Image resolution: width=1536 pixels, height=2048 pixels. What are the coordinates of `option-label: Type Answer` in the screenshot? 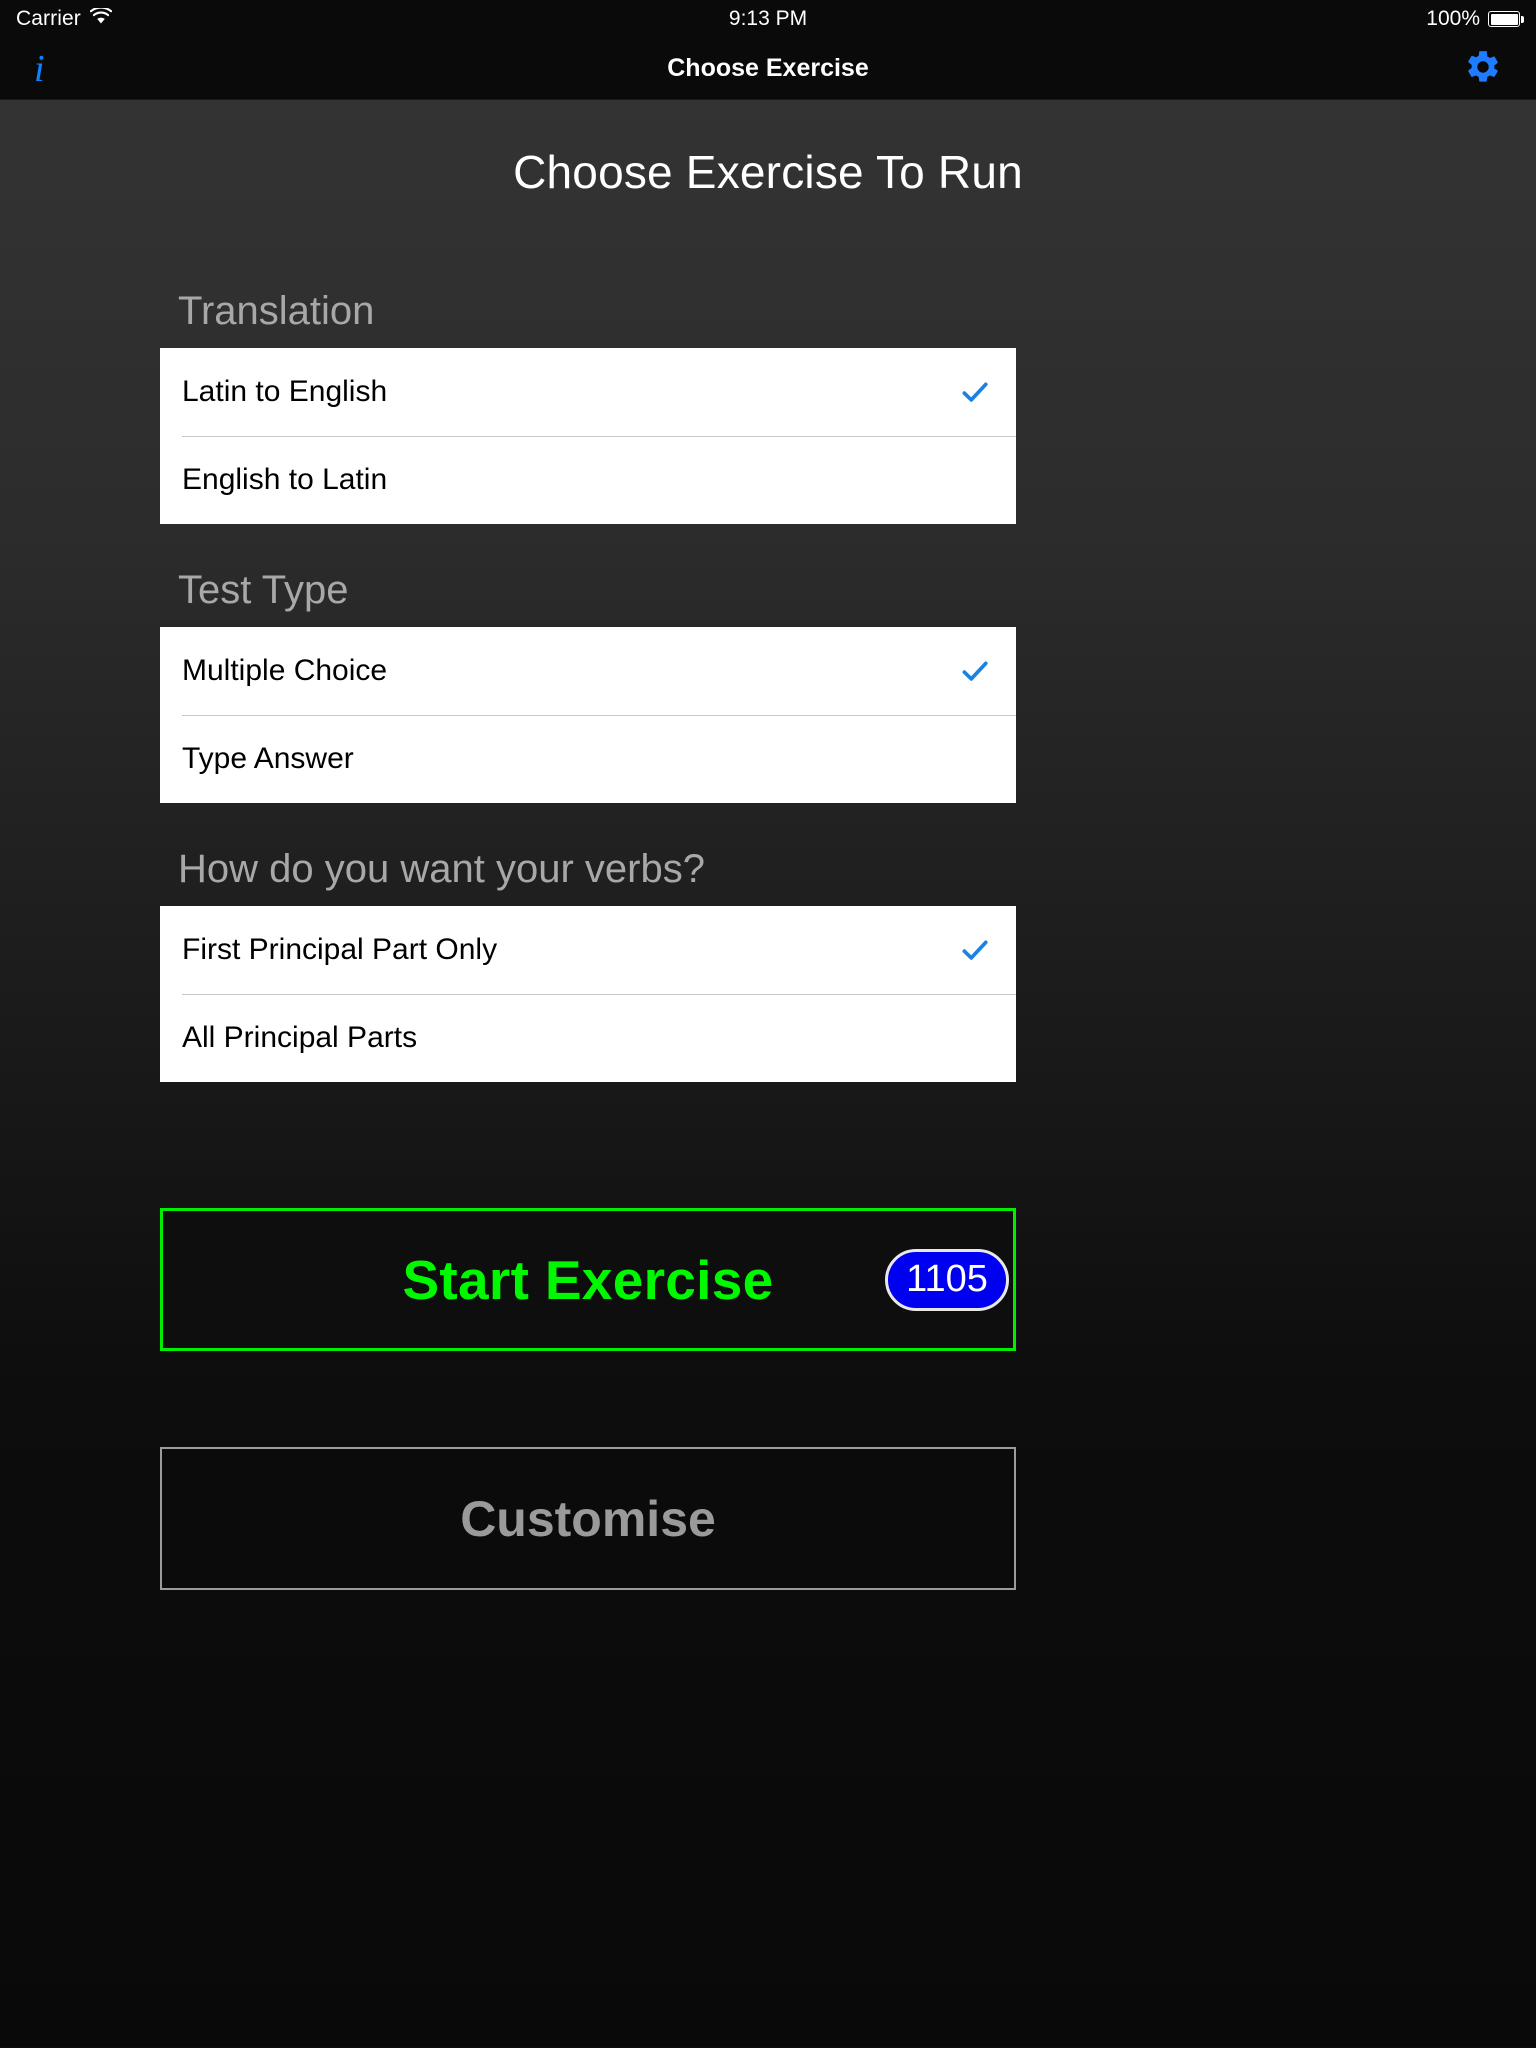 It's located at (268, 758).